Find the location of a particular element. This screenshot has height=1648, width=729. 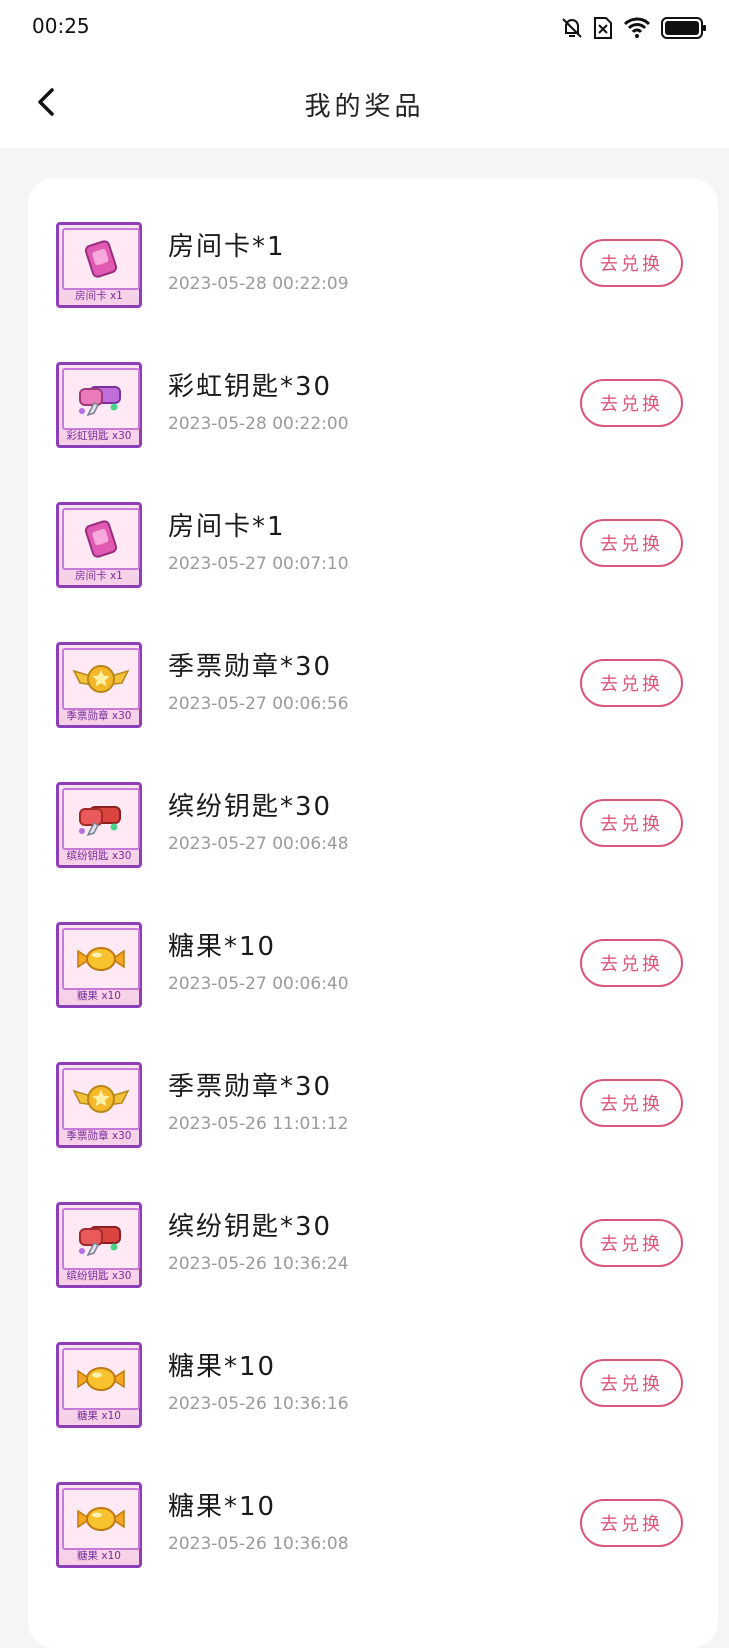

prize-time: 2023-05-28 00:22:09 is located at coordinates (258, 284).